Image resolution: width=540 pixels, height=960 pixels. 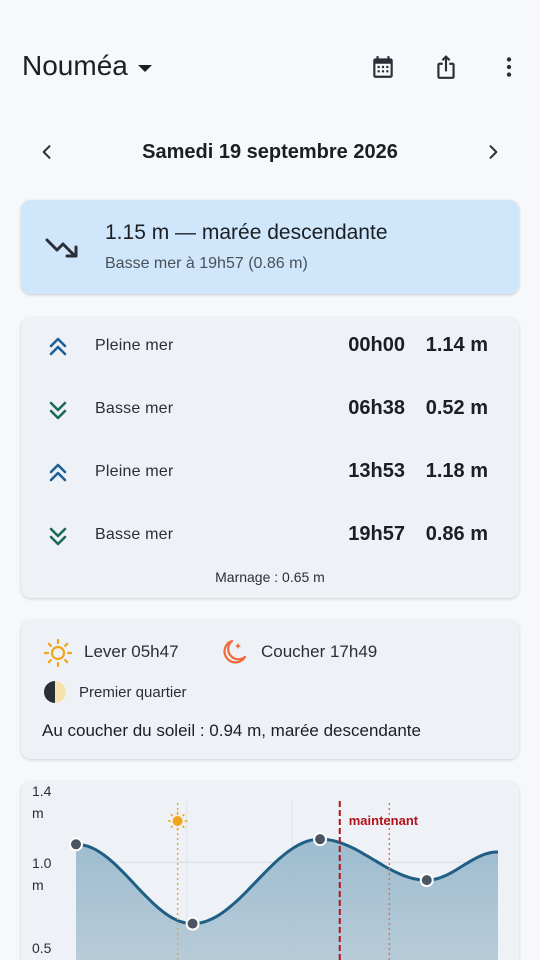 I want to click on sunrise-icon, so click(x=58, y=653).